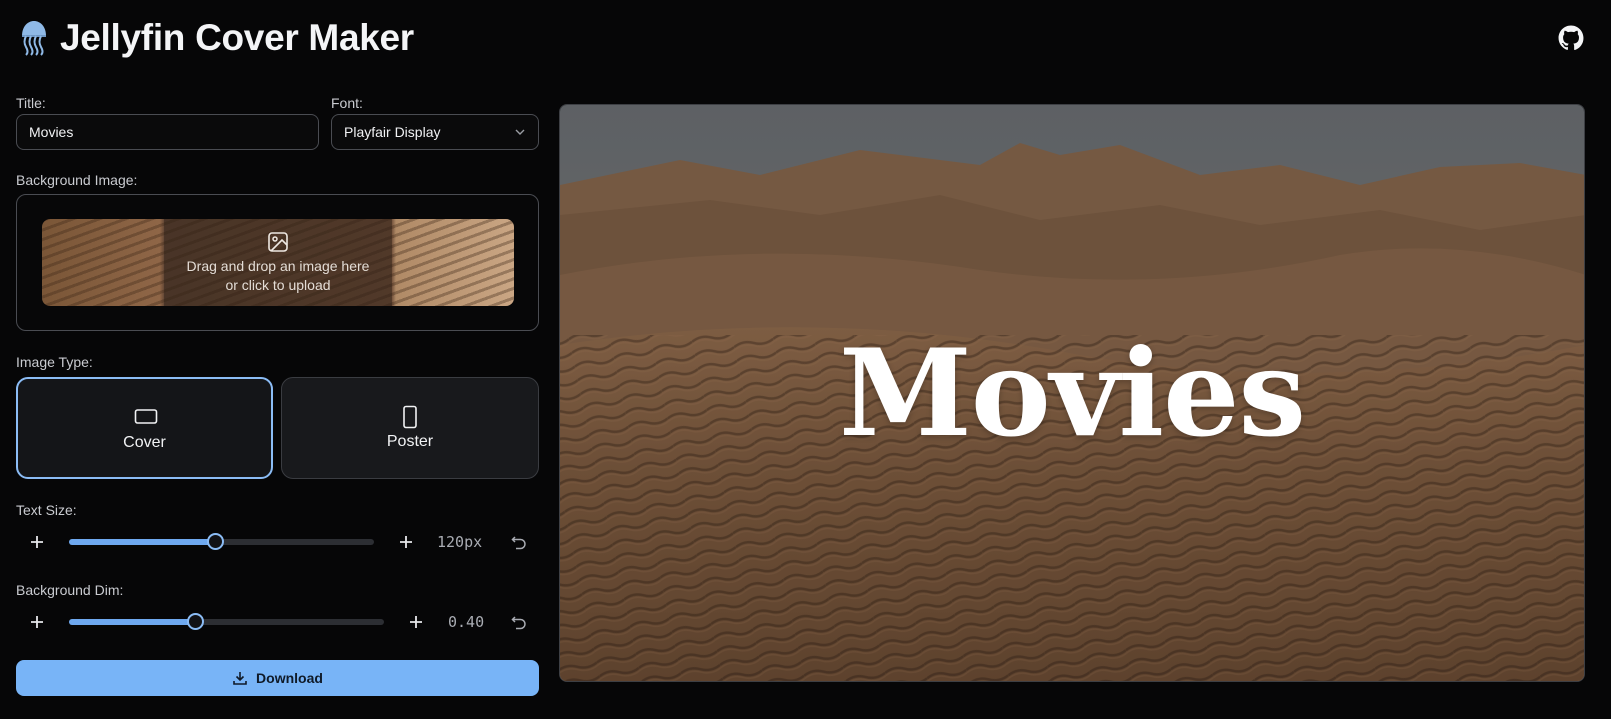 The image size is (1611, 719). I want to click on image-icon, so click(278, 242).